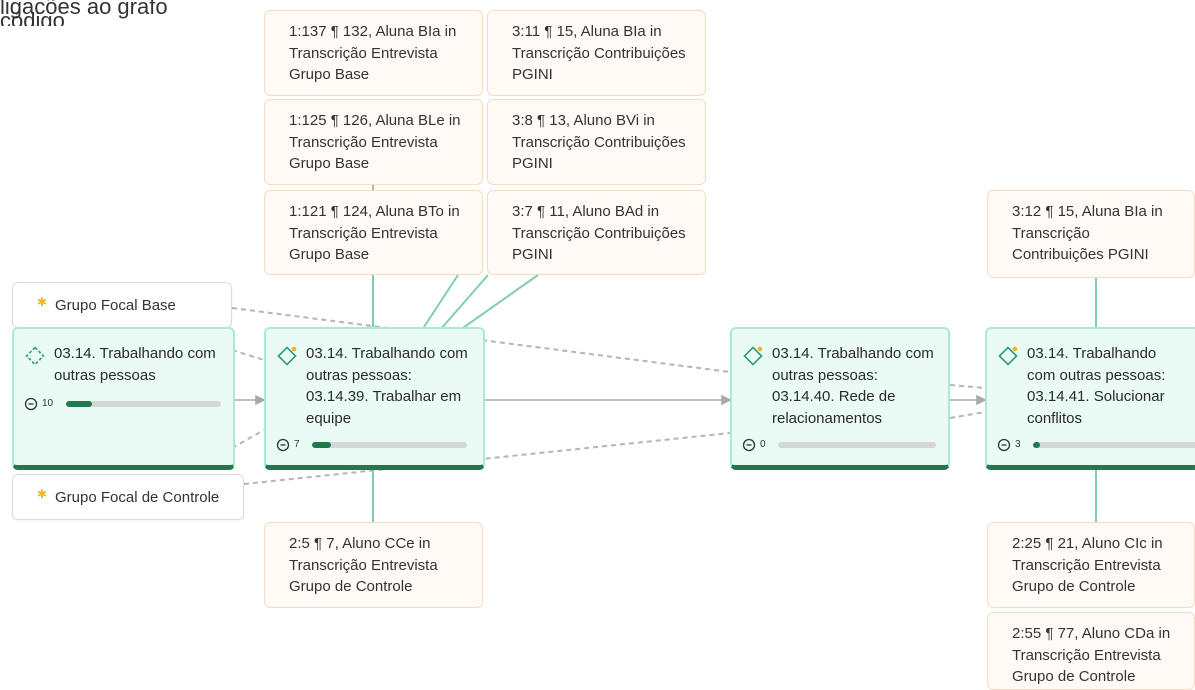 This screenshot has width=1195, height=690. I want to click on document-group-label: Grupo Focal Base, so click(115, 305).